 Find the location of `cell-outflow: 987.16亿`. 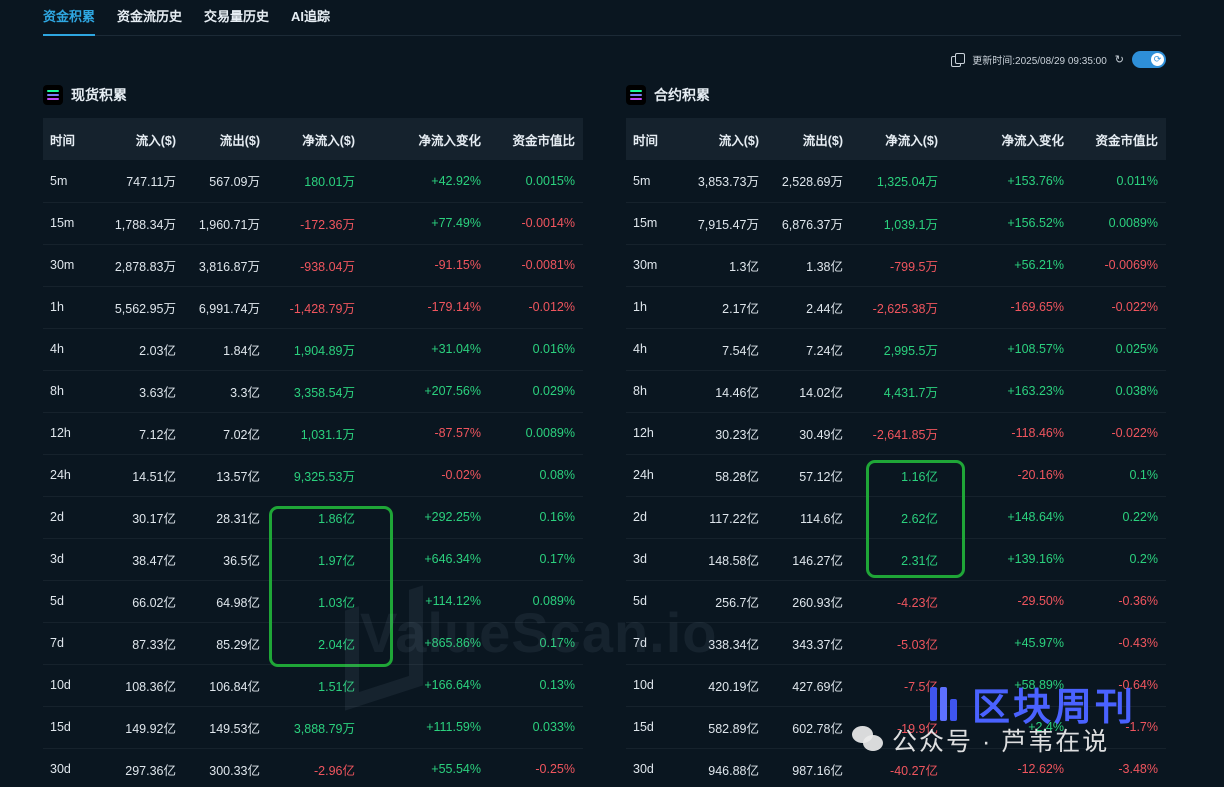

cell-outflow: 987.16亿 is located at coordinates (817, 770).